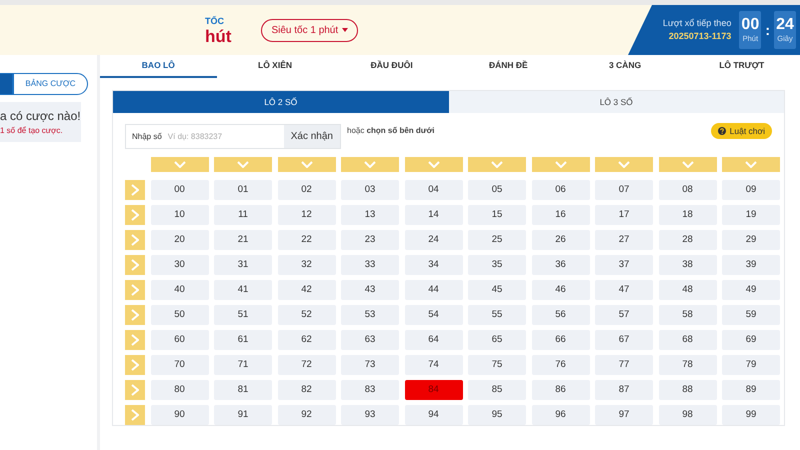 Image resolution: width=800 pixels, height=450 pixels. Describe the element at coordinates (751, 265) in the screenshot. I see `number-cell: 39` at that location.